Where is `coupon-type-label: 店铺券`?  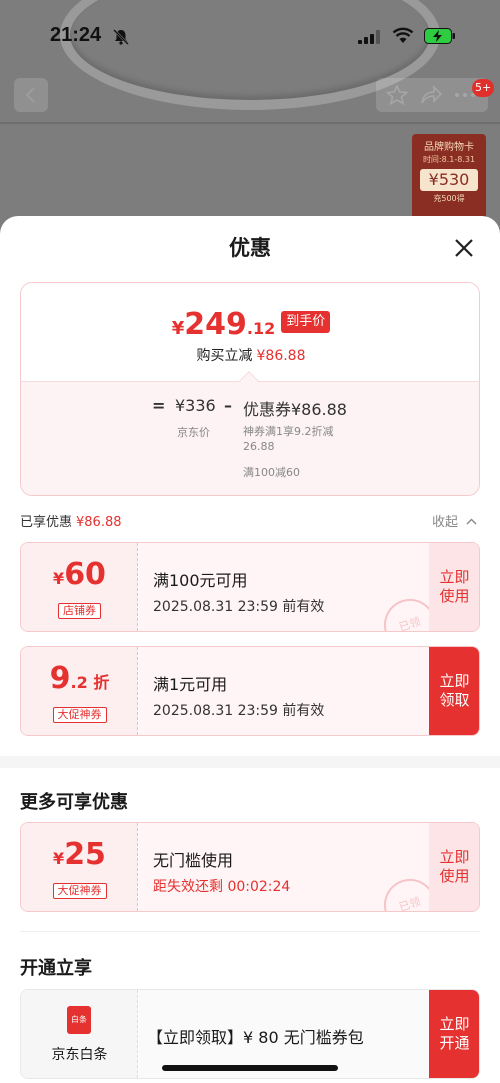 coupon-type-label: 店铺券 is located at coordinates (79, 611).